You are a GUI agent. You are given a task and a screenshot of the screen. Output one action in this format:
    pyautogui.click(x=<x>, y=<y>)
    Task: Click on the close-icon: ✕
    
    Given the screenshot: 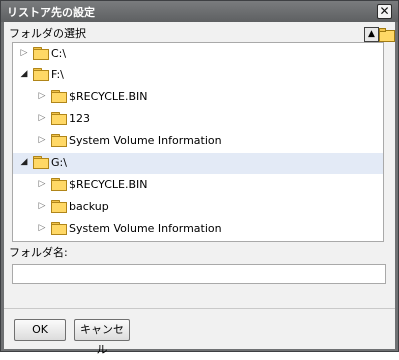 What is the action you would take?
    pyautogui.click(x=384, y=11)
    